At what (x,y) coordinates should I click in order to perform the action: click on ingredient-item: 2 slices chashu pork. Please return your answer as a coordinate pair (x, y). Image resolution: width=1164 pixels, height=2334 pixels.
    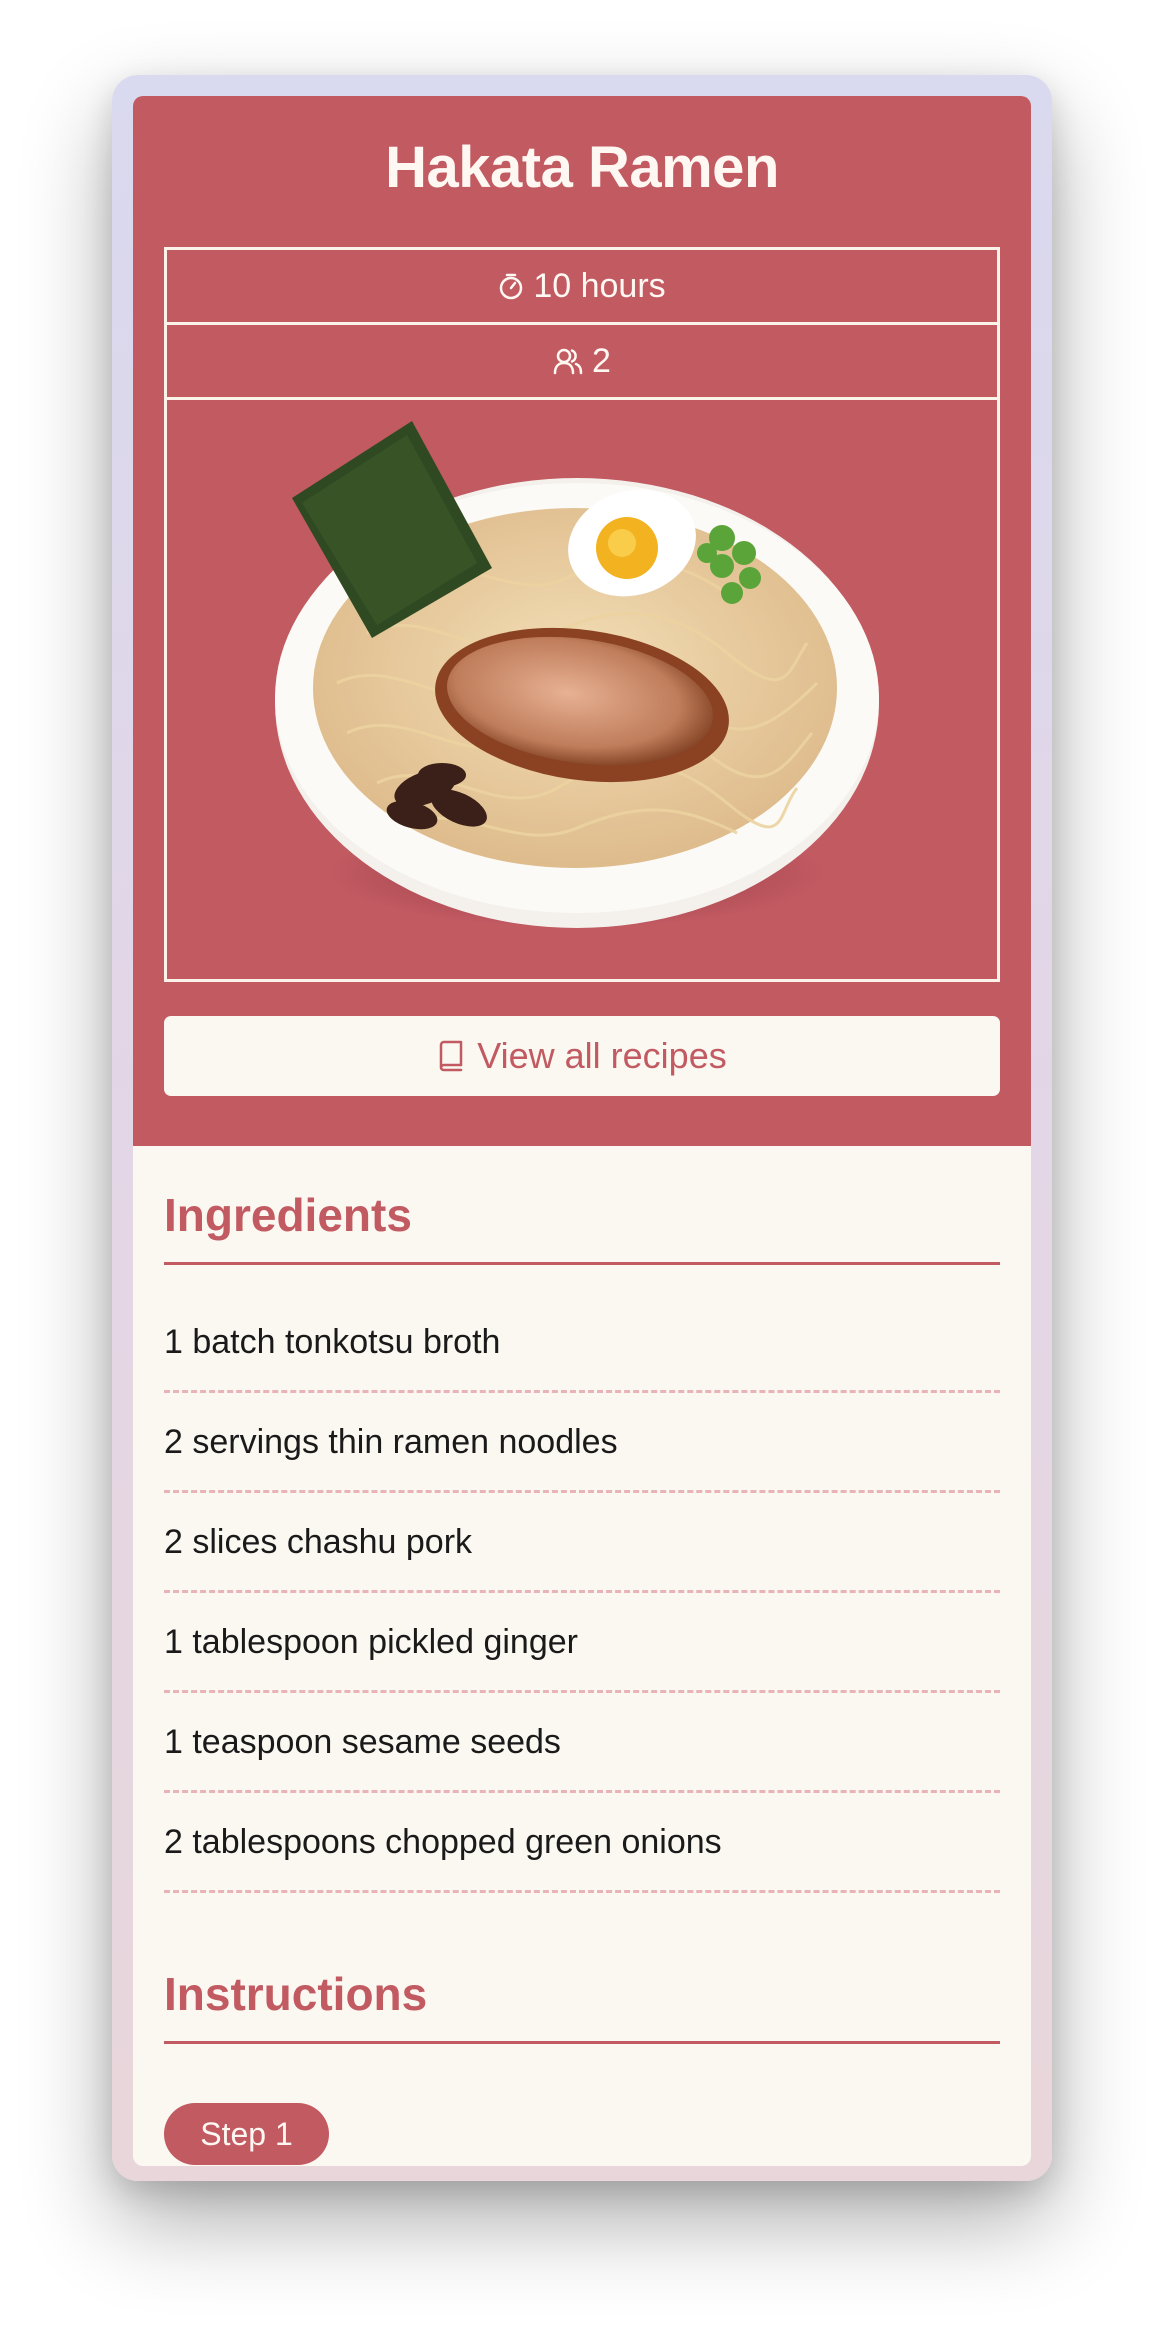
    Looking at the image, I should click on (582, 1543).